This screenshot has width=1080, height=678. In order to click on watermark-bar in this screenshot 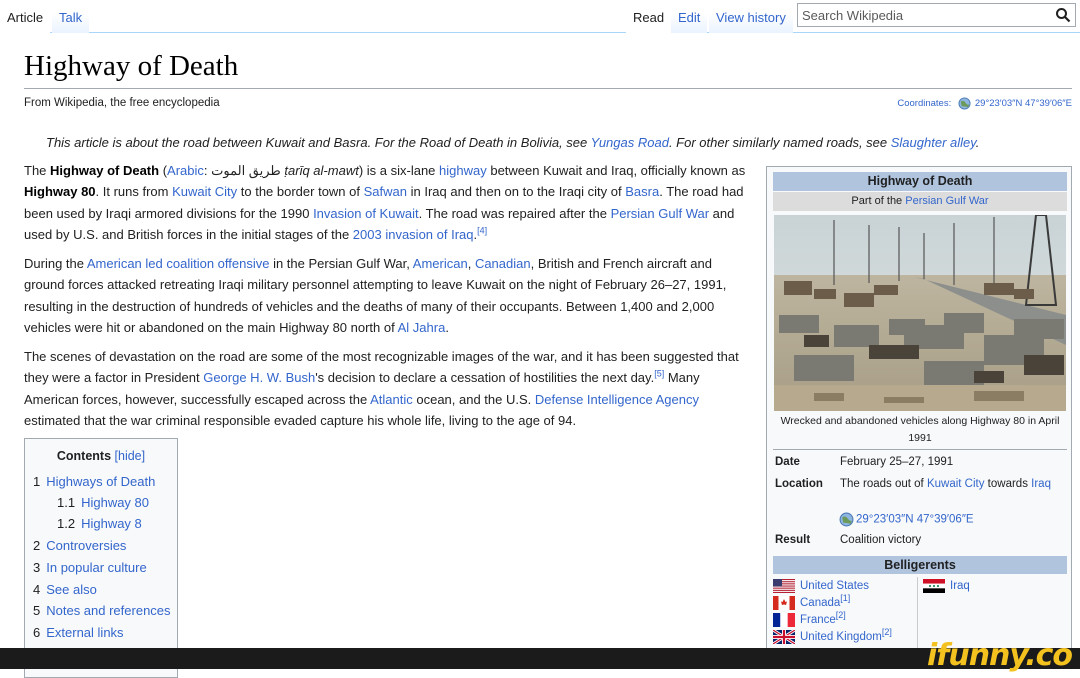, I will do `click(540, 658)`.